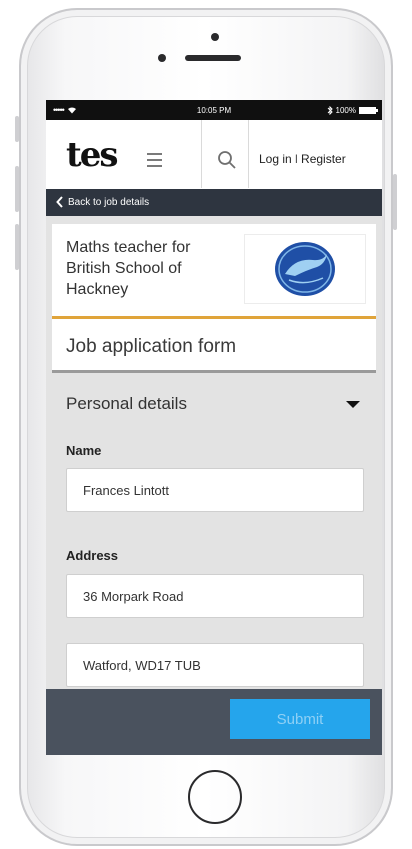  What do you see at coordinates (214, 404) in the screenshot?
I see `personal-details-toggle: Personal details` at bounding box center [214, 404].